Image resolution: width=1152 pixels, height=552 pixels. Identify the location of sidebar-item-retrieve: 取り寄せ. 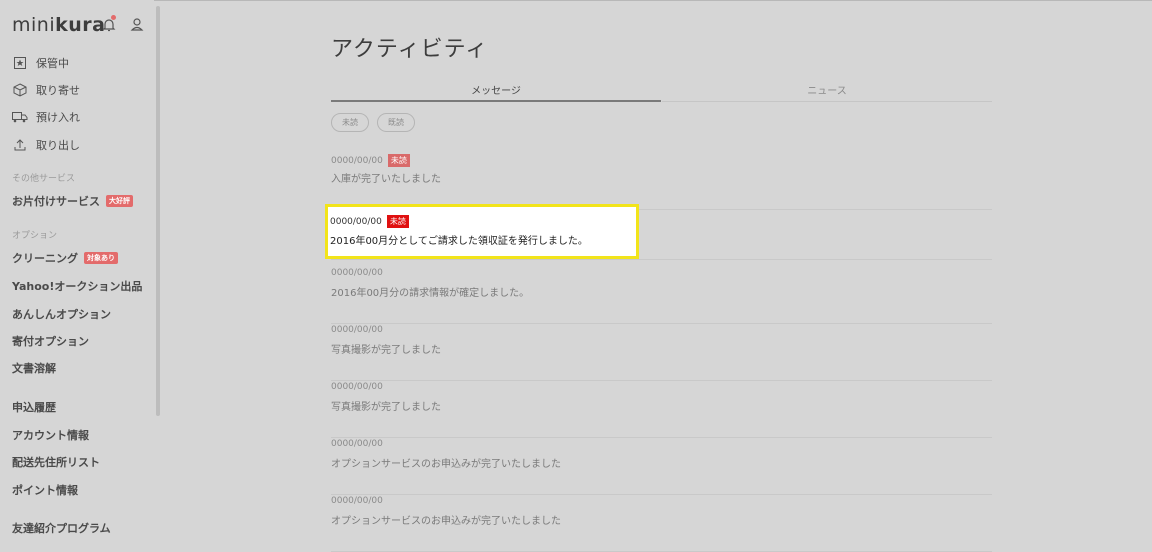
(46, 90).